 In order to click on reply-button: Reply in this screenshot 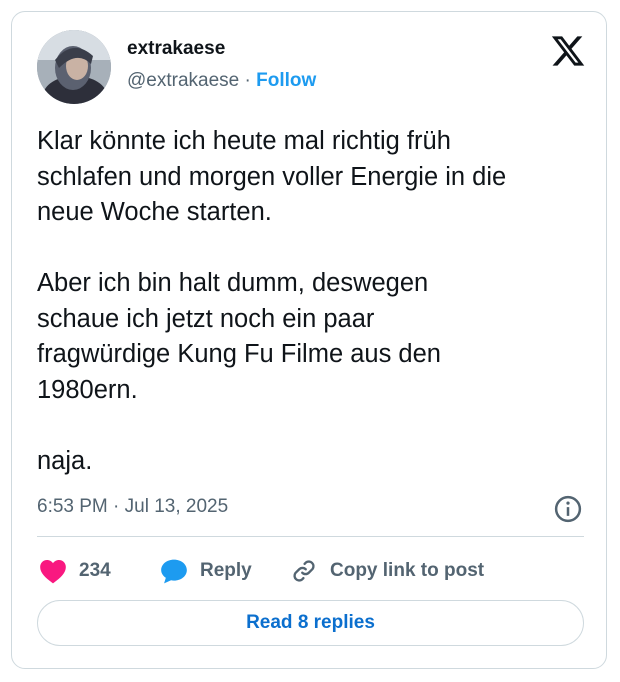, I will do `click(206, 571)`.